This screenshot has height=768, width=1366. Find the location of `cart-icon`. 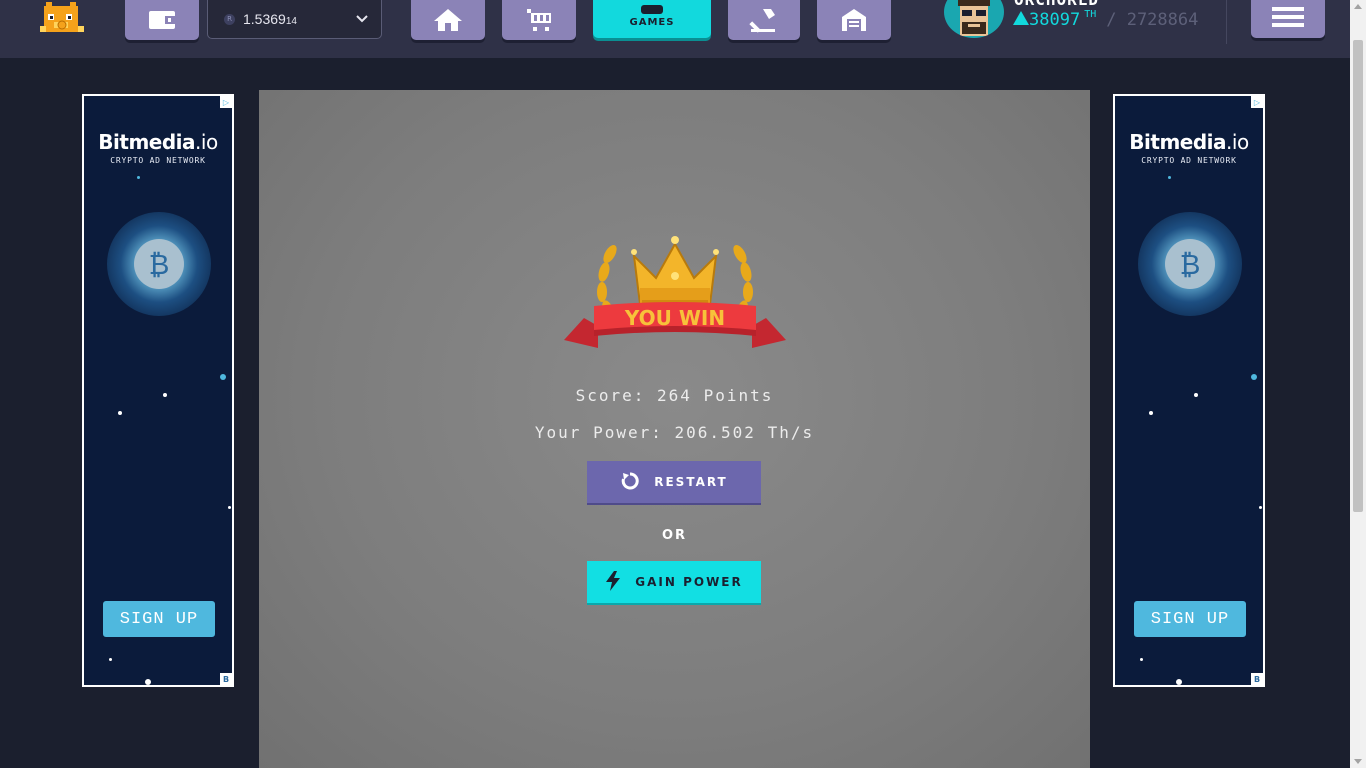

cart-icon is located at coordinates (539, 20).